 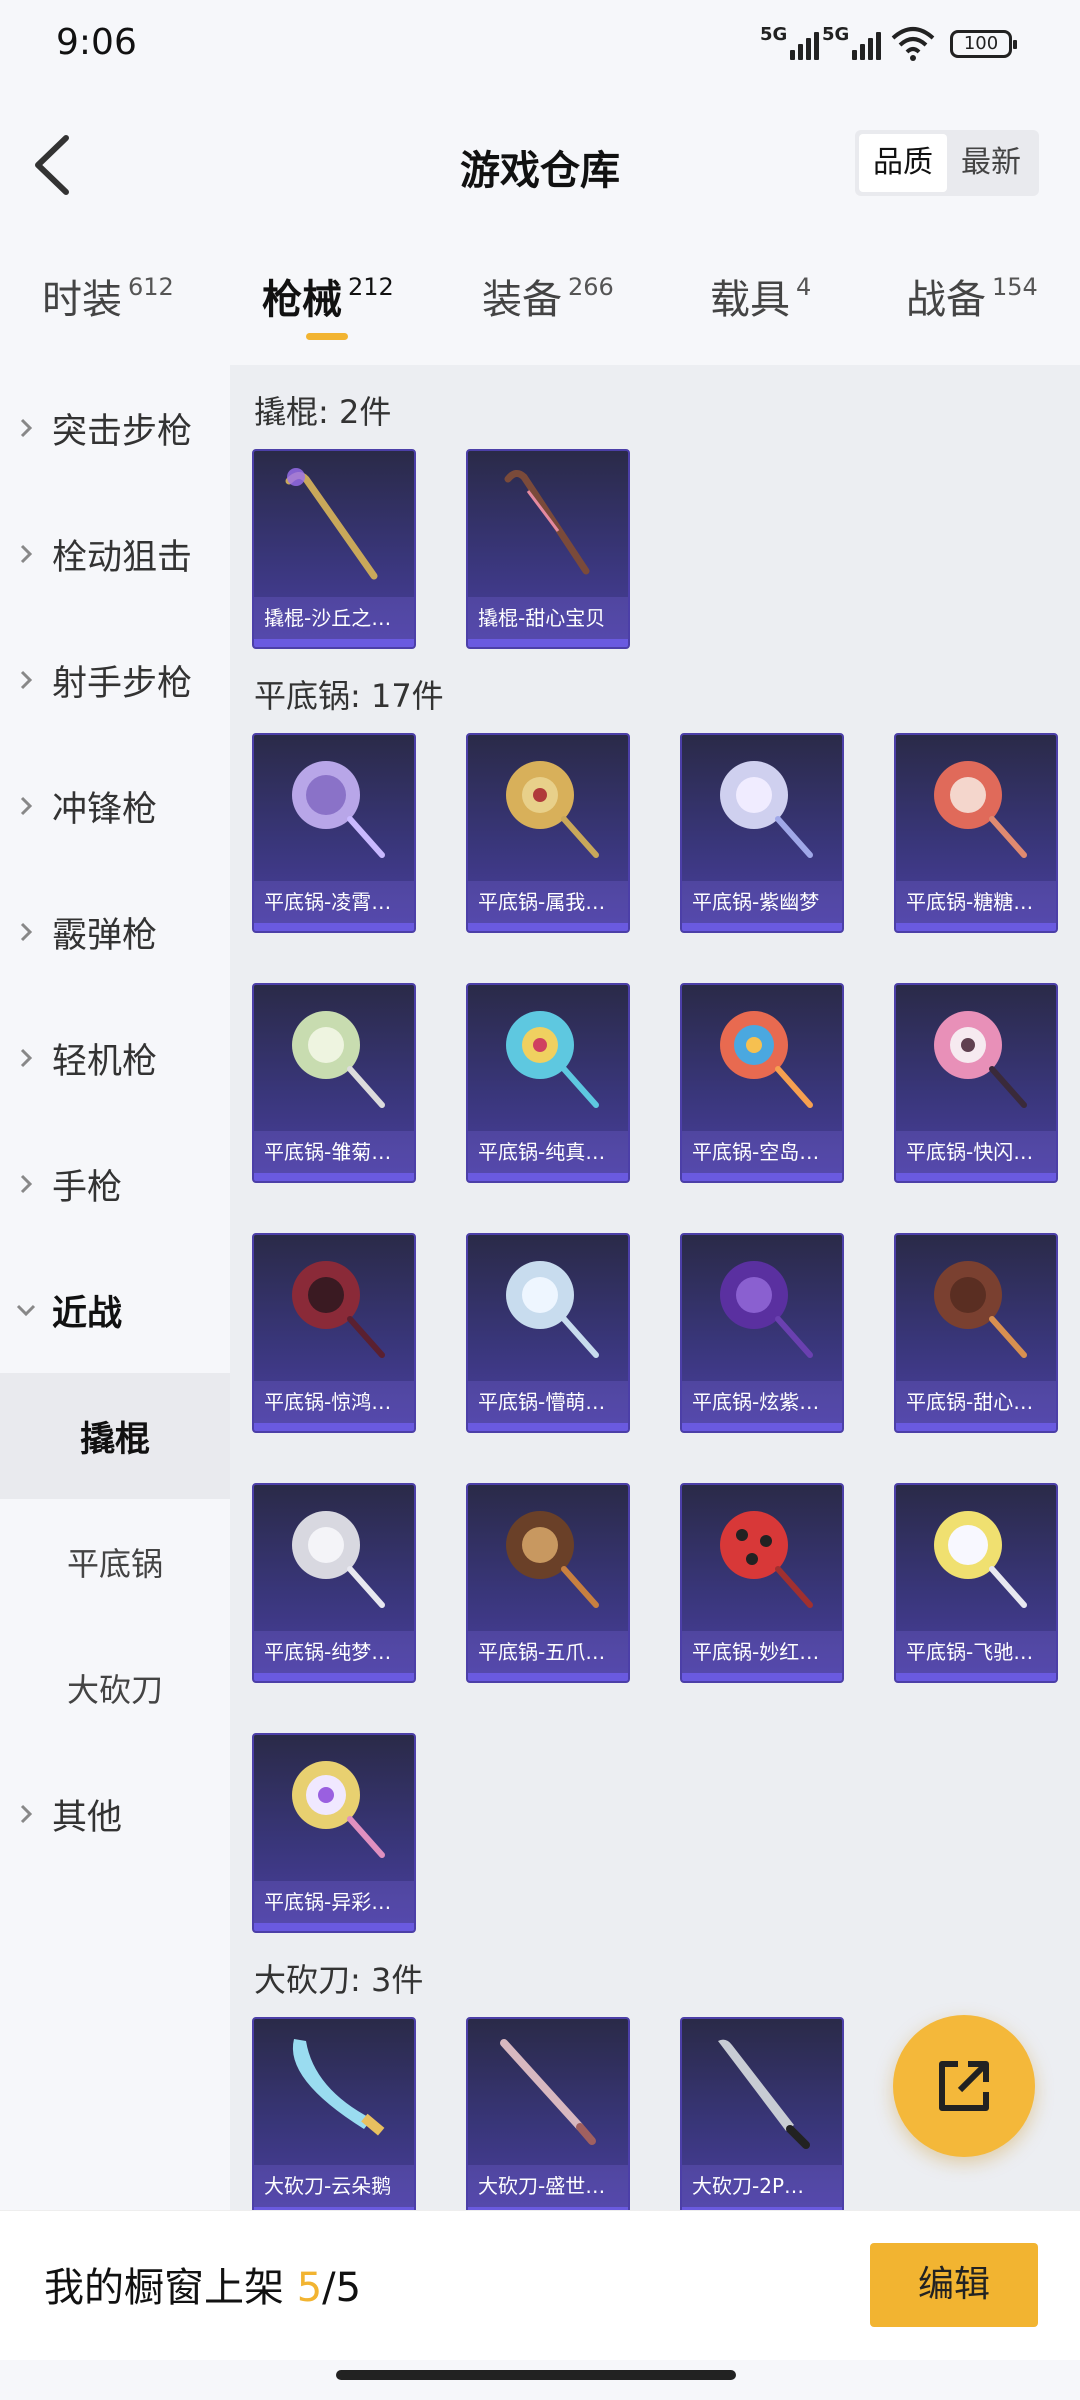 I want to click on item-name: 大砍刀-云朵鹅, so click(x=334, y=2186).